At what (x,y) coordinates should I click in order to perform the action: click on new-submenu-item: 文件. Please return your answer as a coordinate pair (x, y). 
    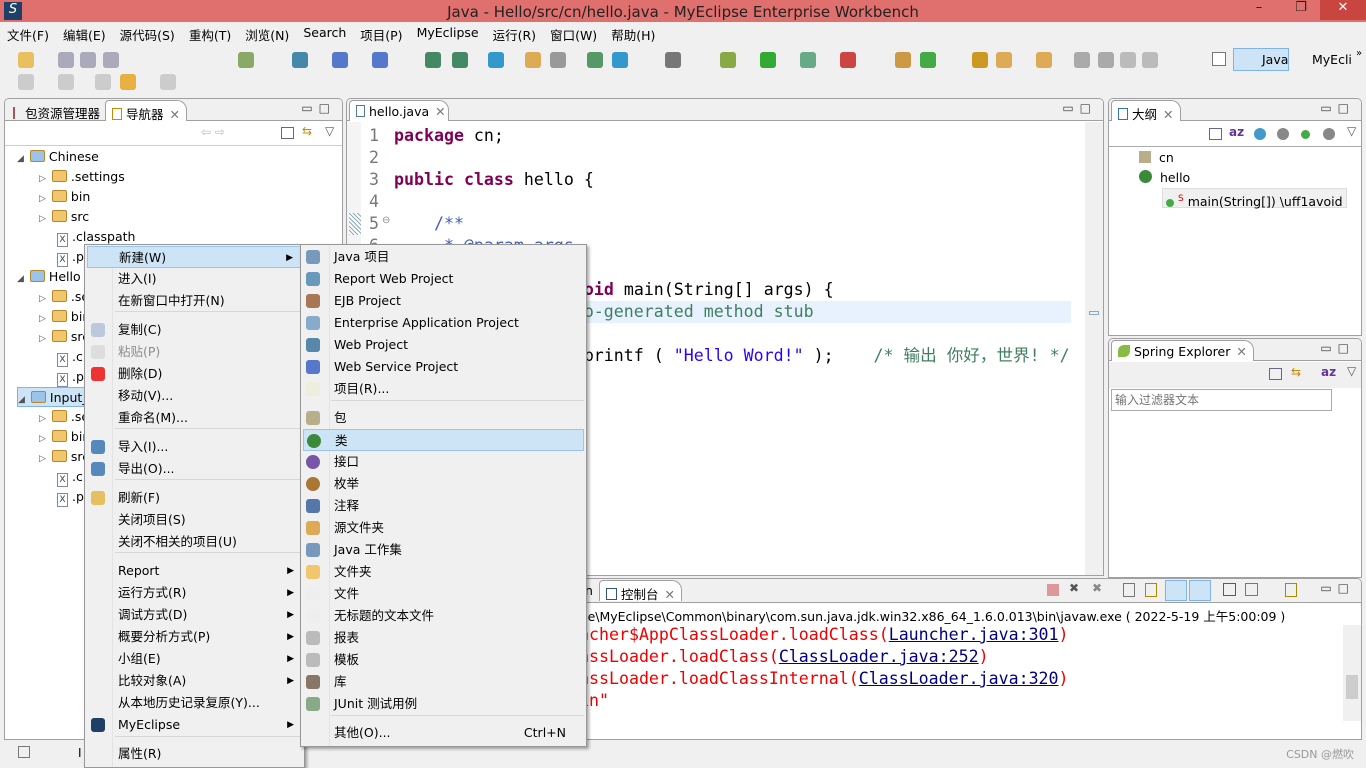
    Looking at the image, I should click on (443, 594).